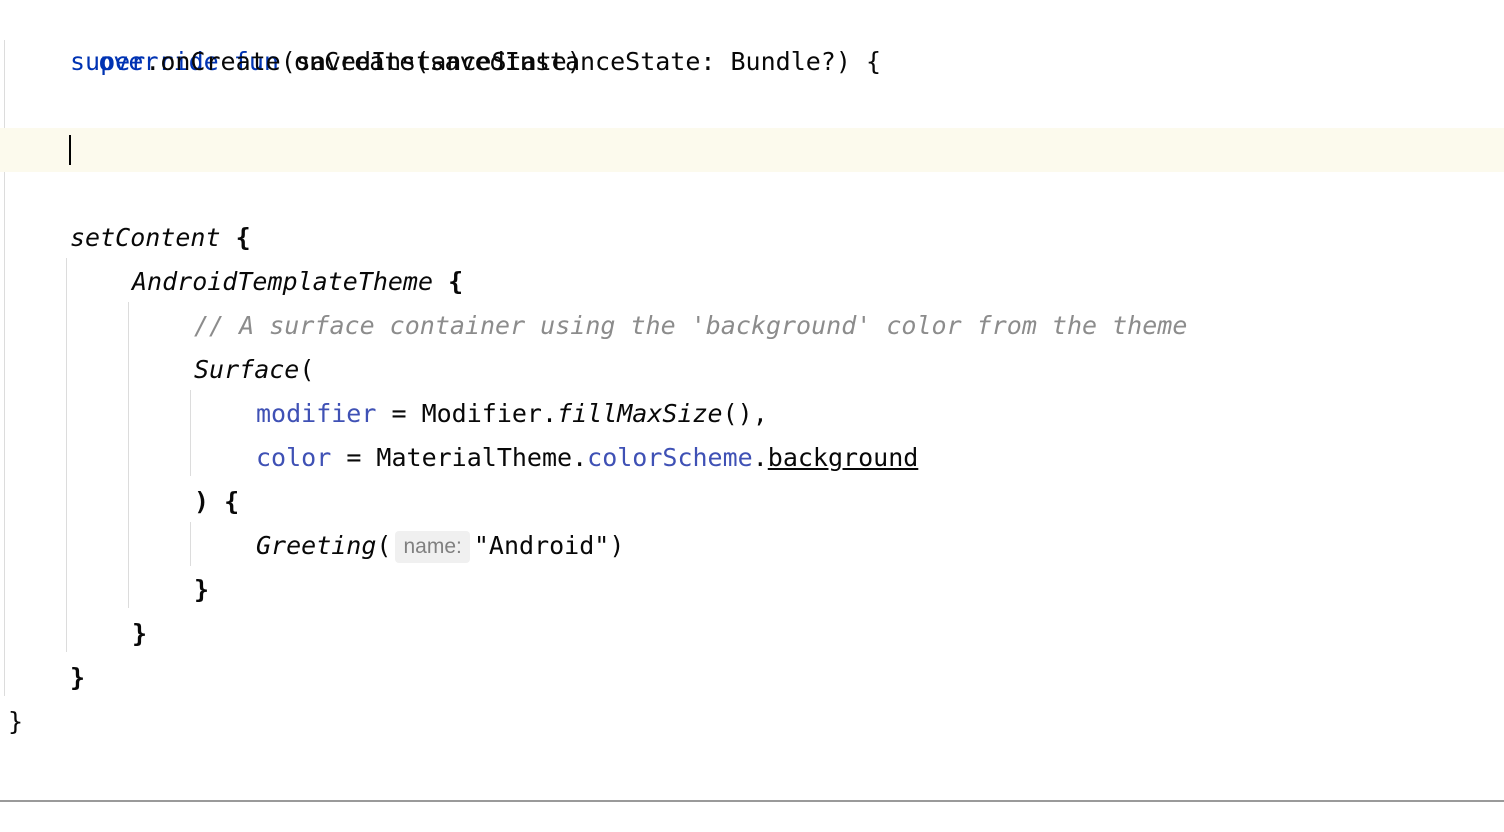 The image size is (1504, 832). I want to click on code-line: AndroidTemplateTheme {, so click(752, 282).